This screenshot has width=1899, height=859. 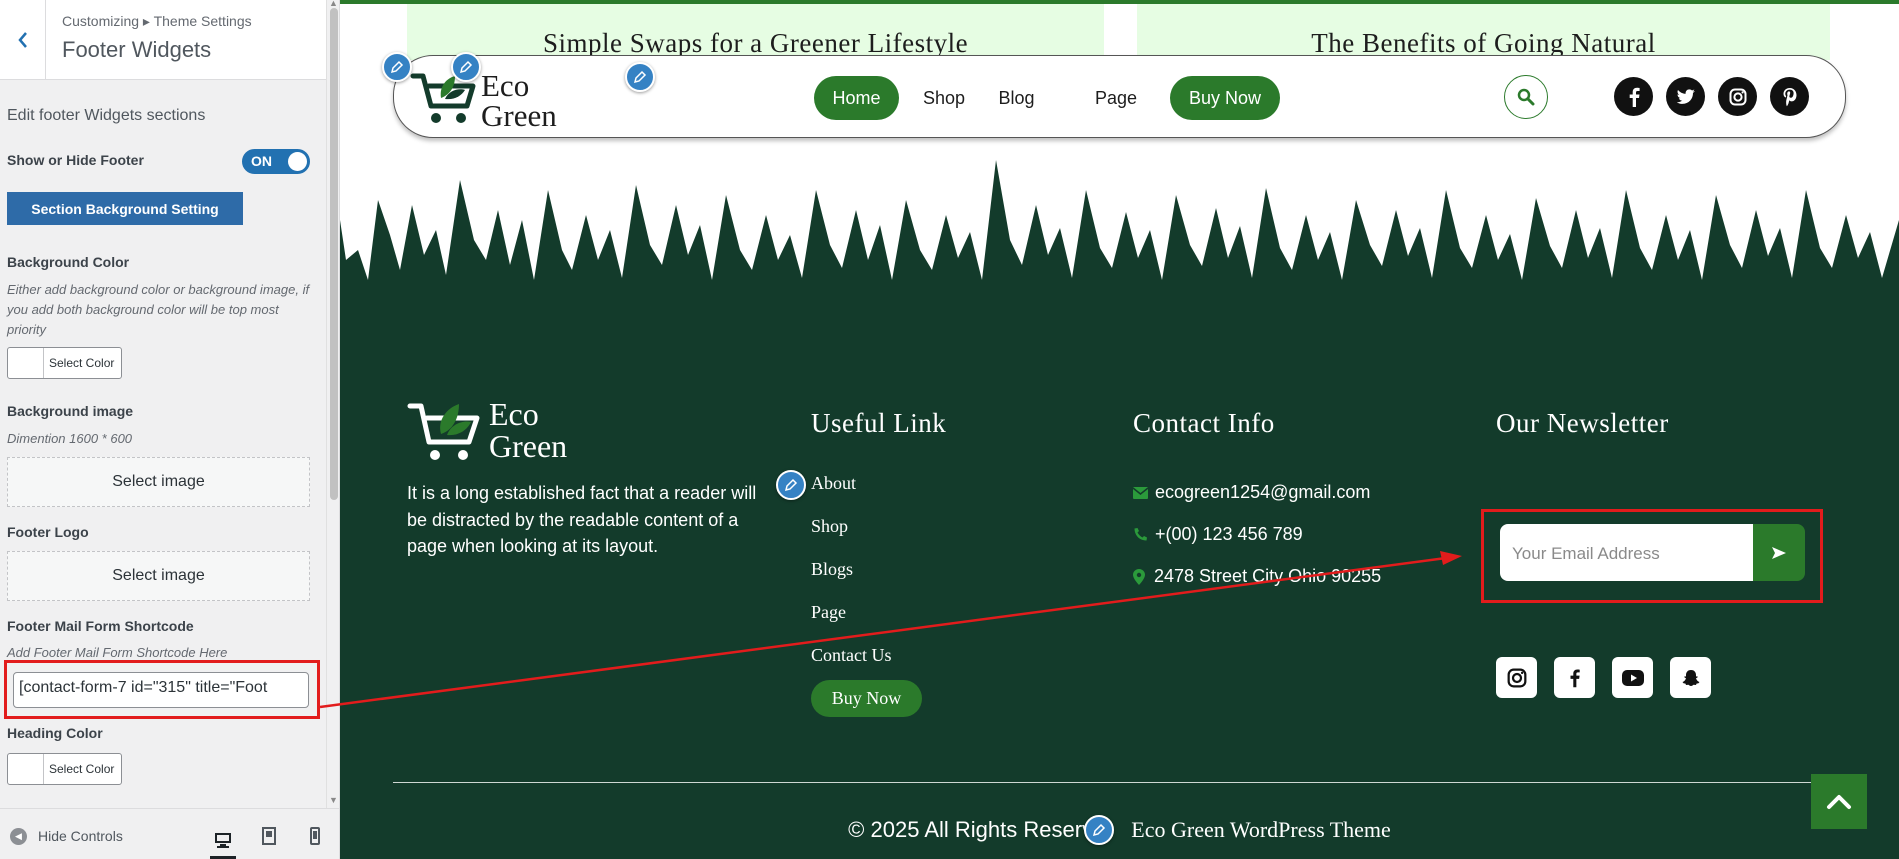 I want to click on toggle-knob, so click(x=297, y=161).